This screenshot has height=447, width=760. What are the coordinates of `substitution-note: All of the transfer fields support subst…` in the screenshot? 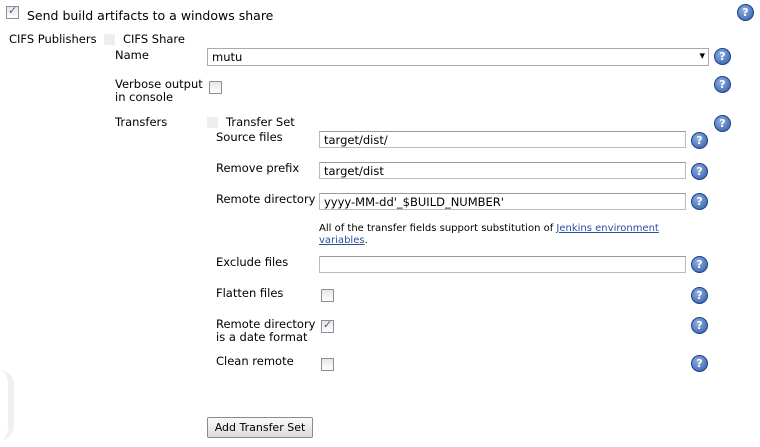 It's located at (489, 234).